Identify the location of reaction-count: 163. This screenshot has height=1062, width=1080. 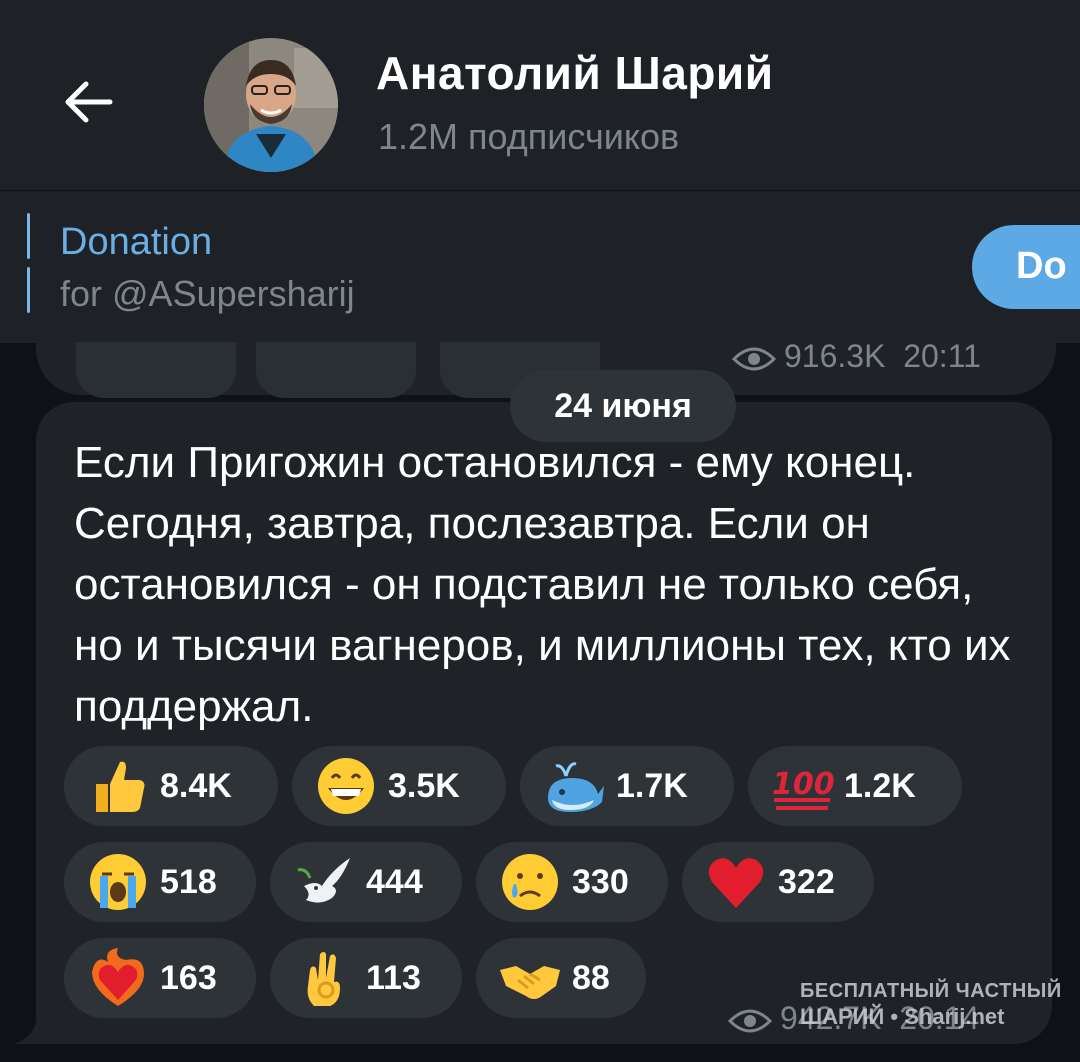
(188, 978).